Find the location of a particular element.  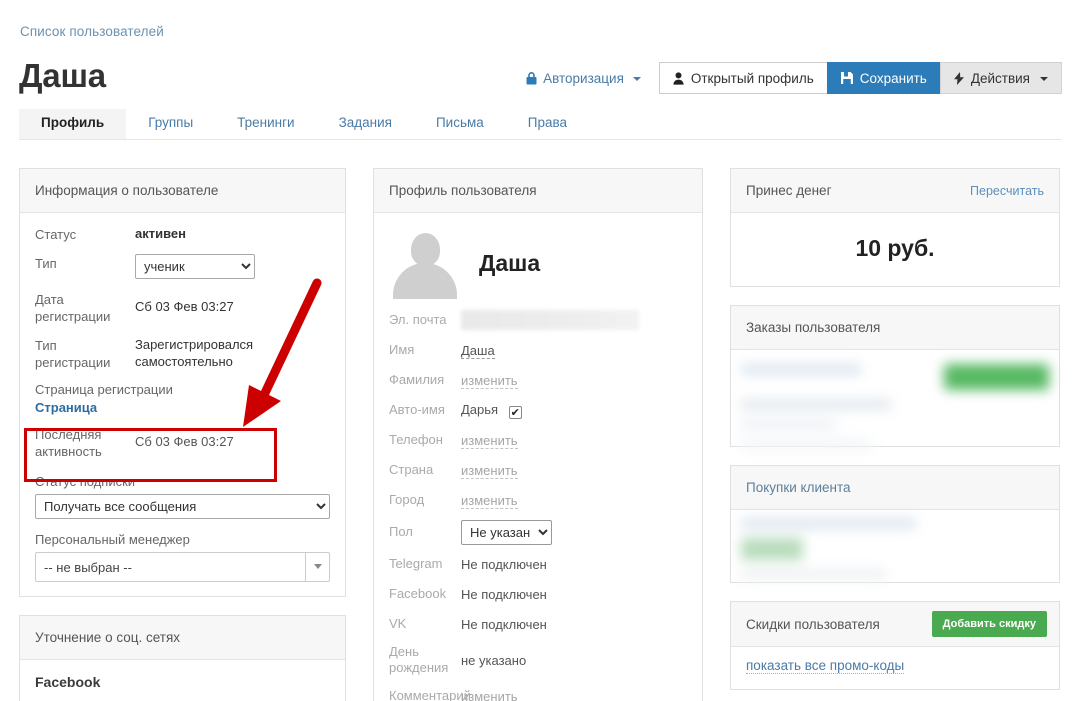

actions-dropdown-button: Действия is located at coordinates (1000, 78).